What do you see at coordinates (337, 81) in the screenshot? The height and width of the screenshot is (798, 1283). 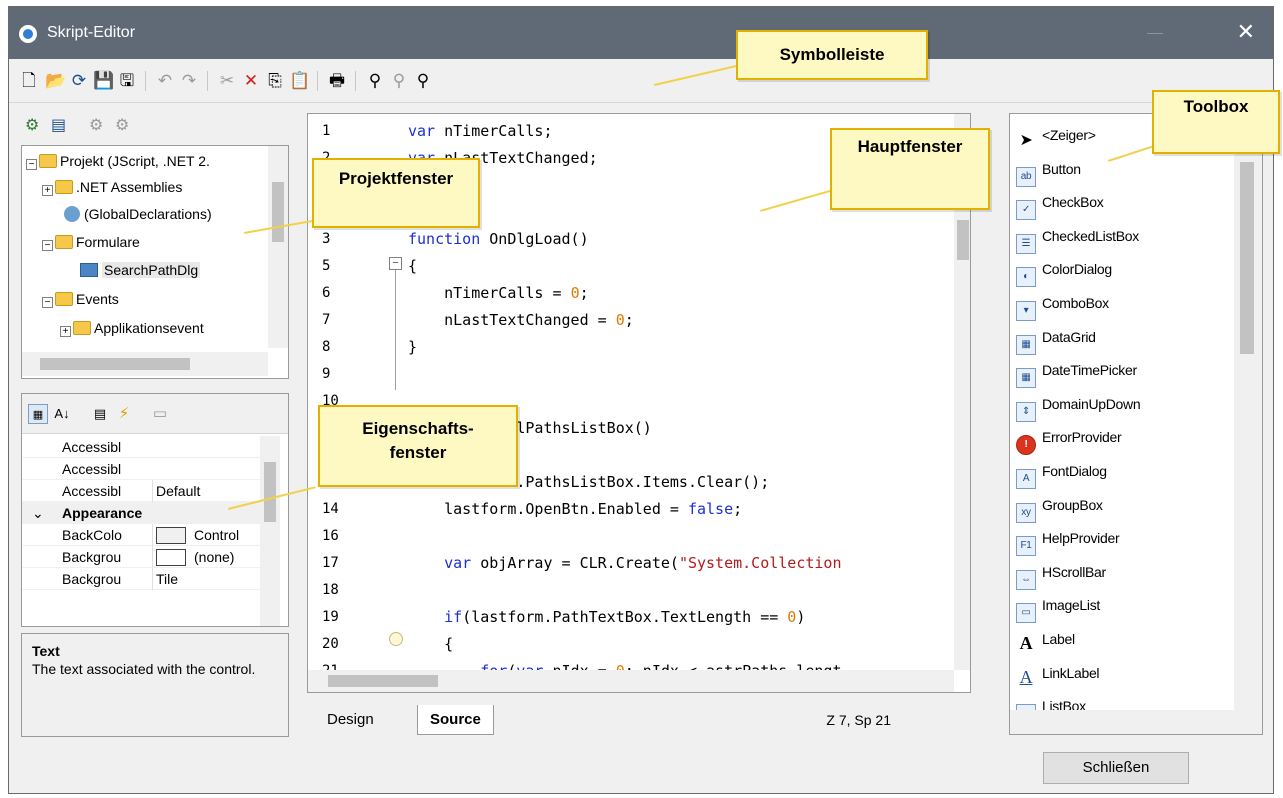 I see `print-icon: 🖶` at bounding box center [337, 81].